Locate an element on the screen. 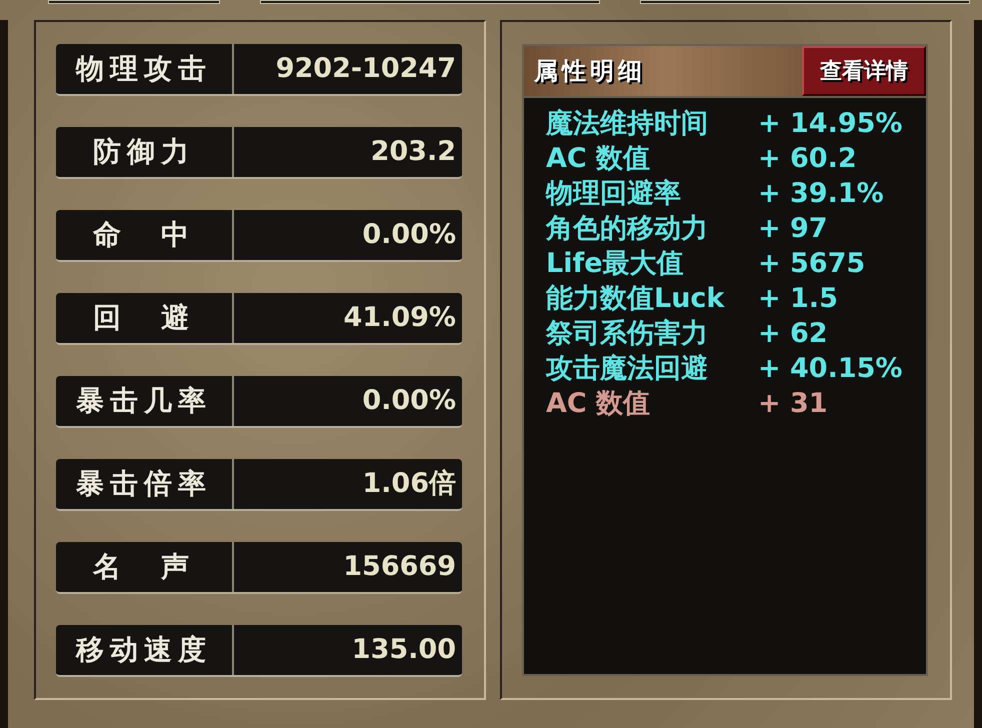 This screenshot has width=982, height=728. attribute-name: 物理回避率 is located at coordinates (614, 193).